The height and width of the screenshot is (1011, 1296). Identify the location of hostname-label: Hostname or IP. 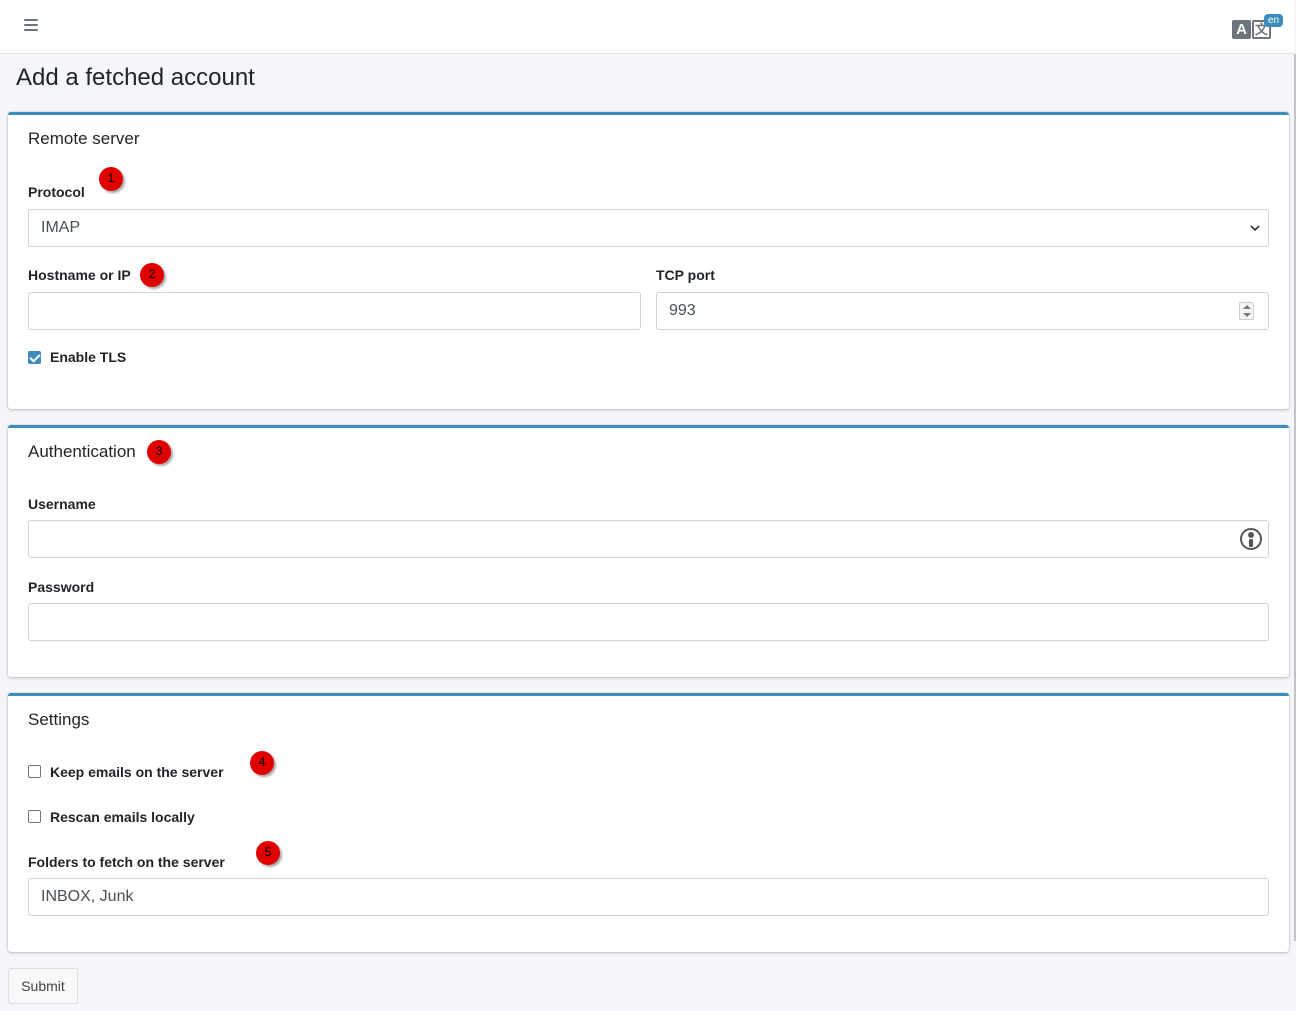
(79, 275).